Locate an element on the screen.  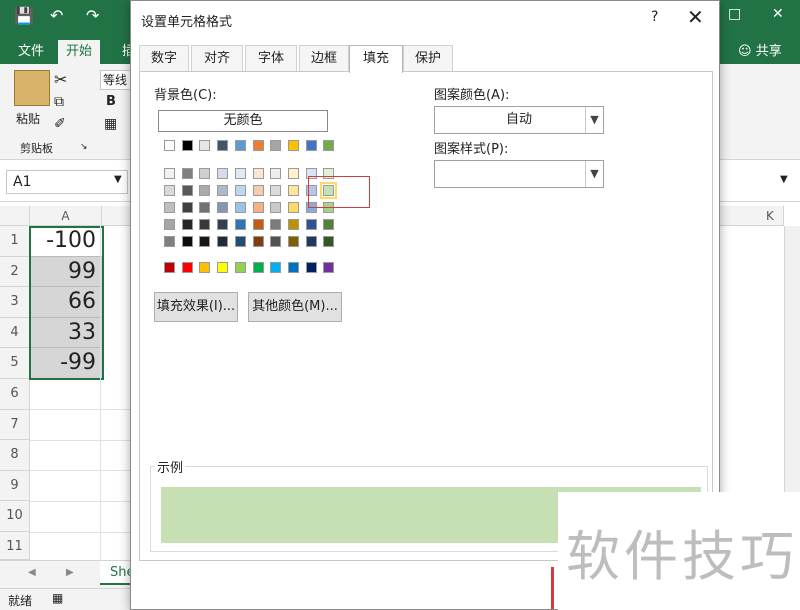
tab-font: 字体 is located at coordinates (271, 58).